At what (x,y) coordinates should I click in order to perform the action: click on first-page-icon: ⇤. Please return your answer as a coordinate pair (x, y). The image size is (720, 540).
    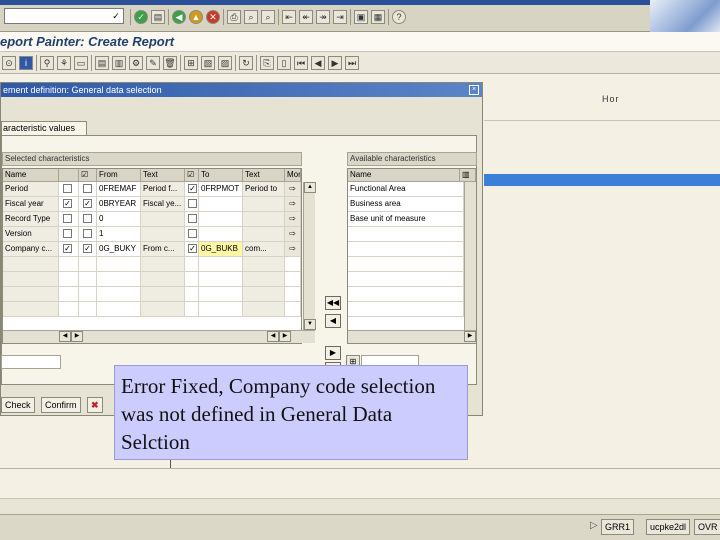
    Looking at the image, I should click on (289, 17).